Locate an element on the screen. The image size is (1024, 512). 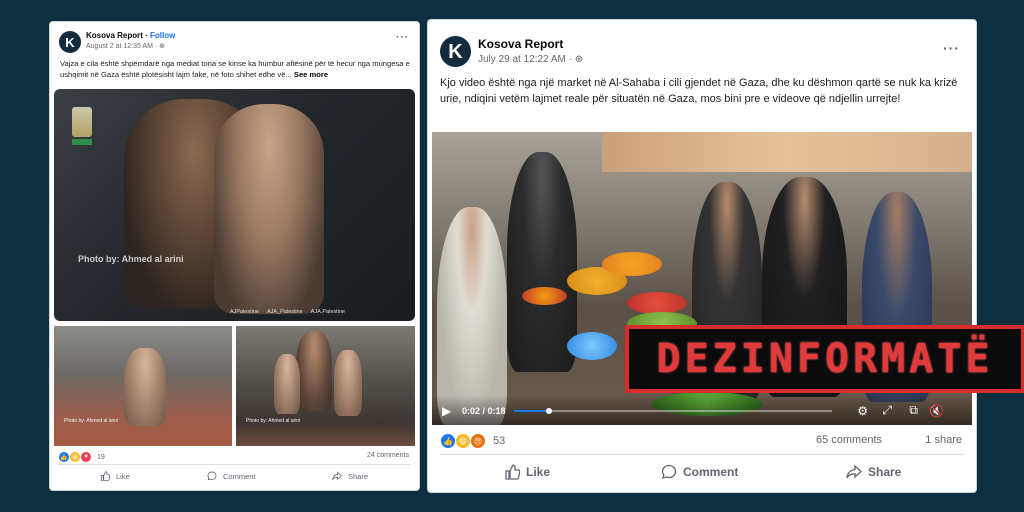
shares-count: 1 share is located at coordinates (943, 440).